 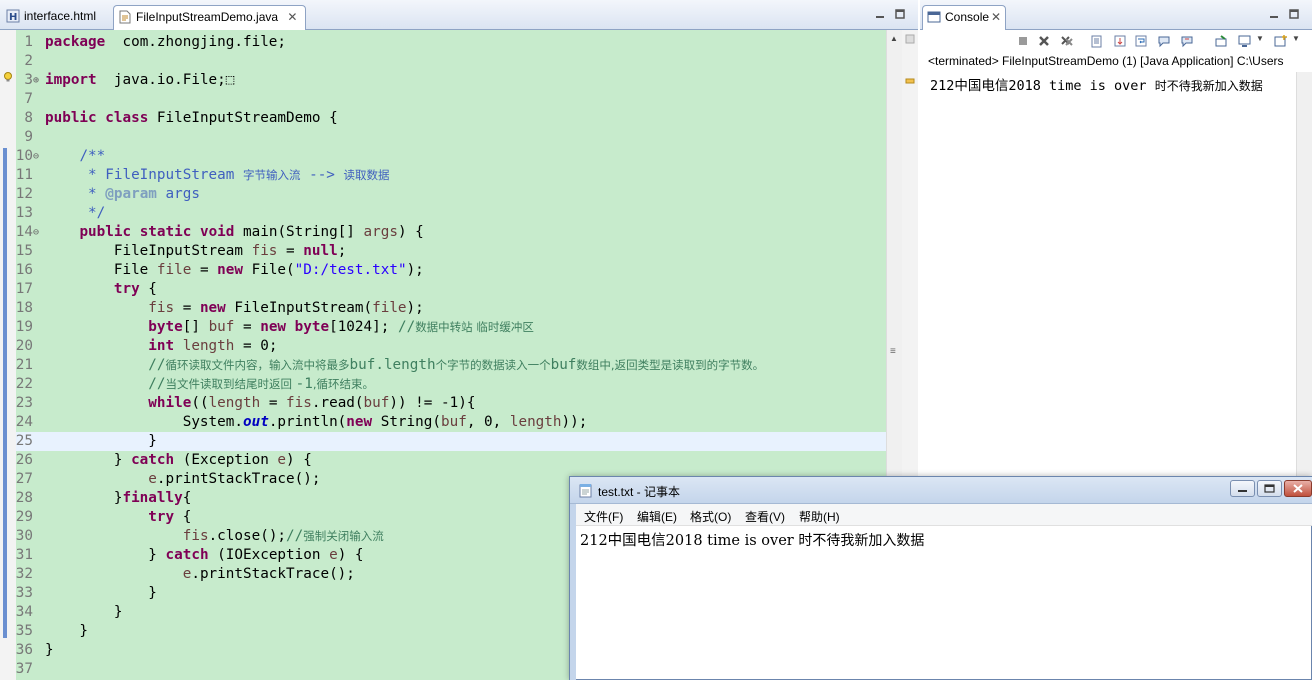 What do you see at coordinates (1221, 41) in the screenshot?
I see `pin-console-icon` at bounding box center [1221, 41].